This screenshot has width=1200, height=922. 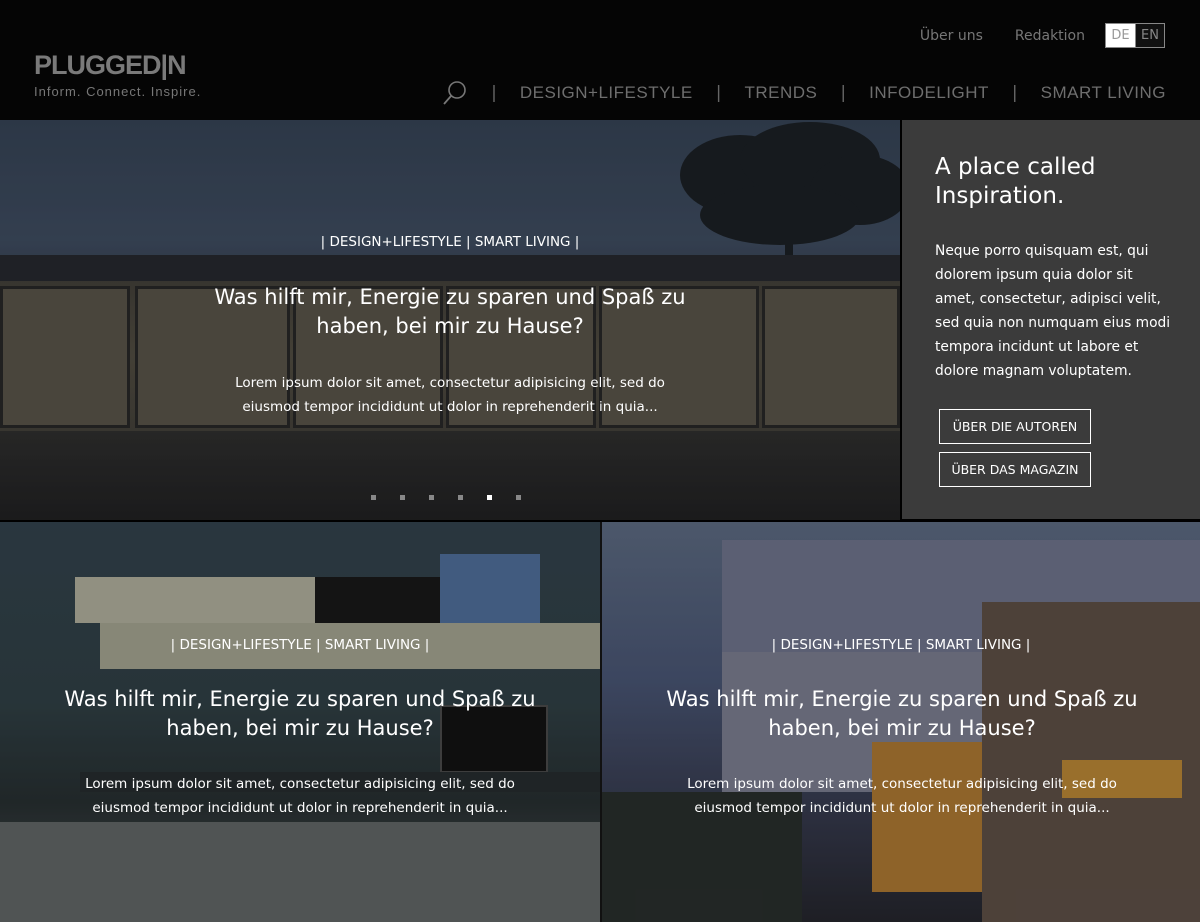 What do you see at coordinates (450, 242) in the screenshot?
I see `hero-categories: | DESIGN+LIFESTYLE | SMART LIVING |` at bounding box center [450, 242].